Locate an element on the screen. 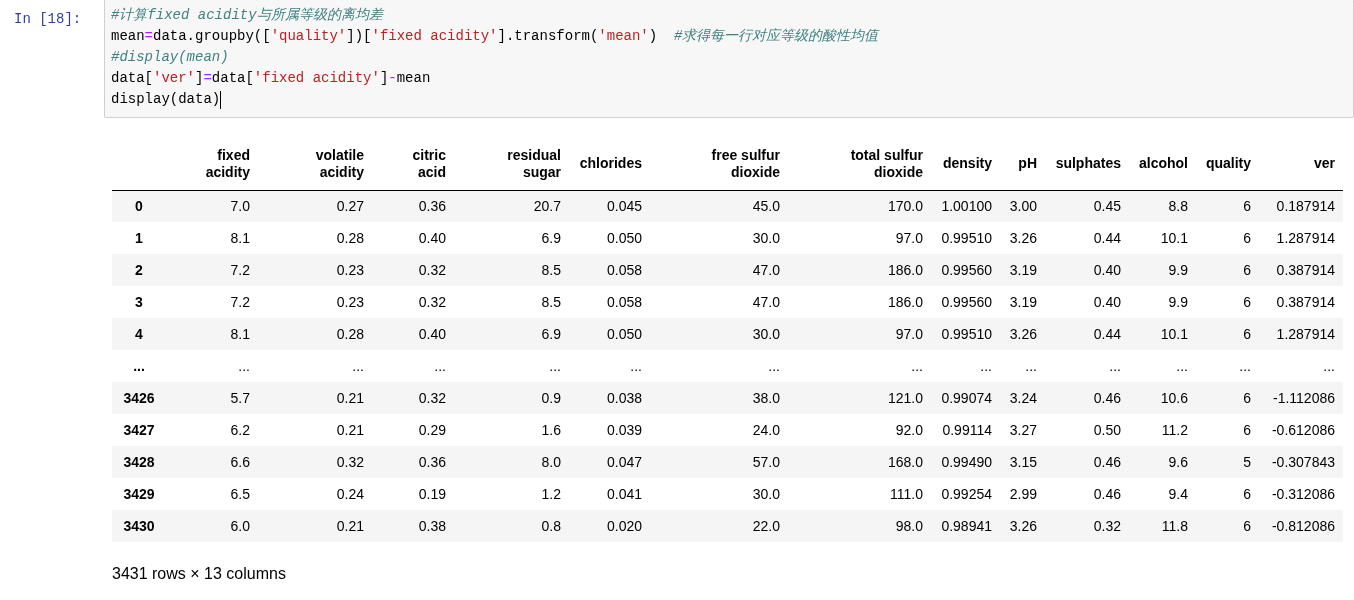 This screenshot has width=1354, height=600. table-cell: 0.041 is located at coordinates (609, 494).